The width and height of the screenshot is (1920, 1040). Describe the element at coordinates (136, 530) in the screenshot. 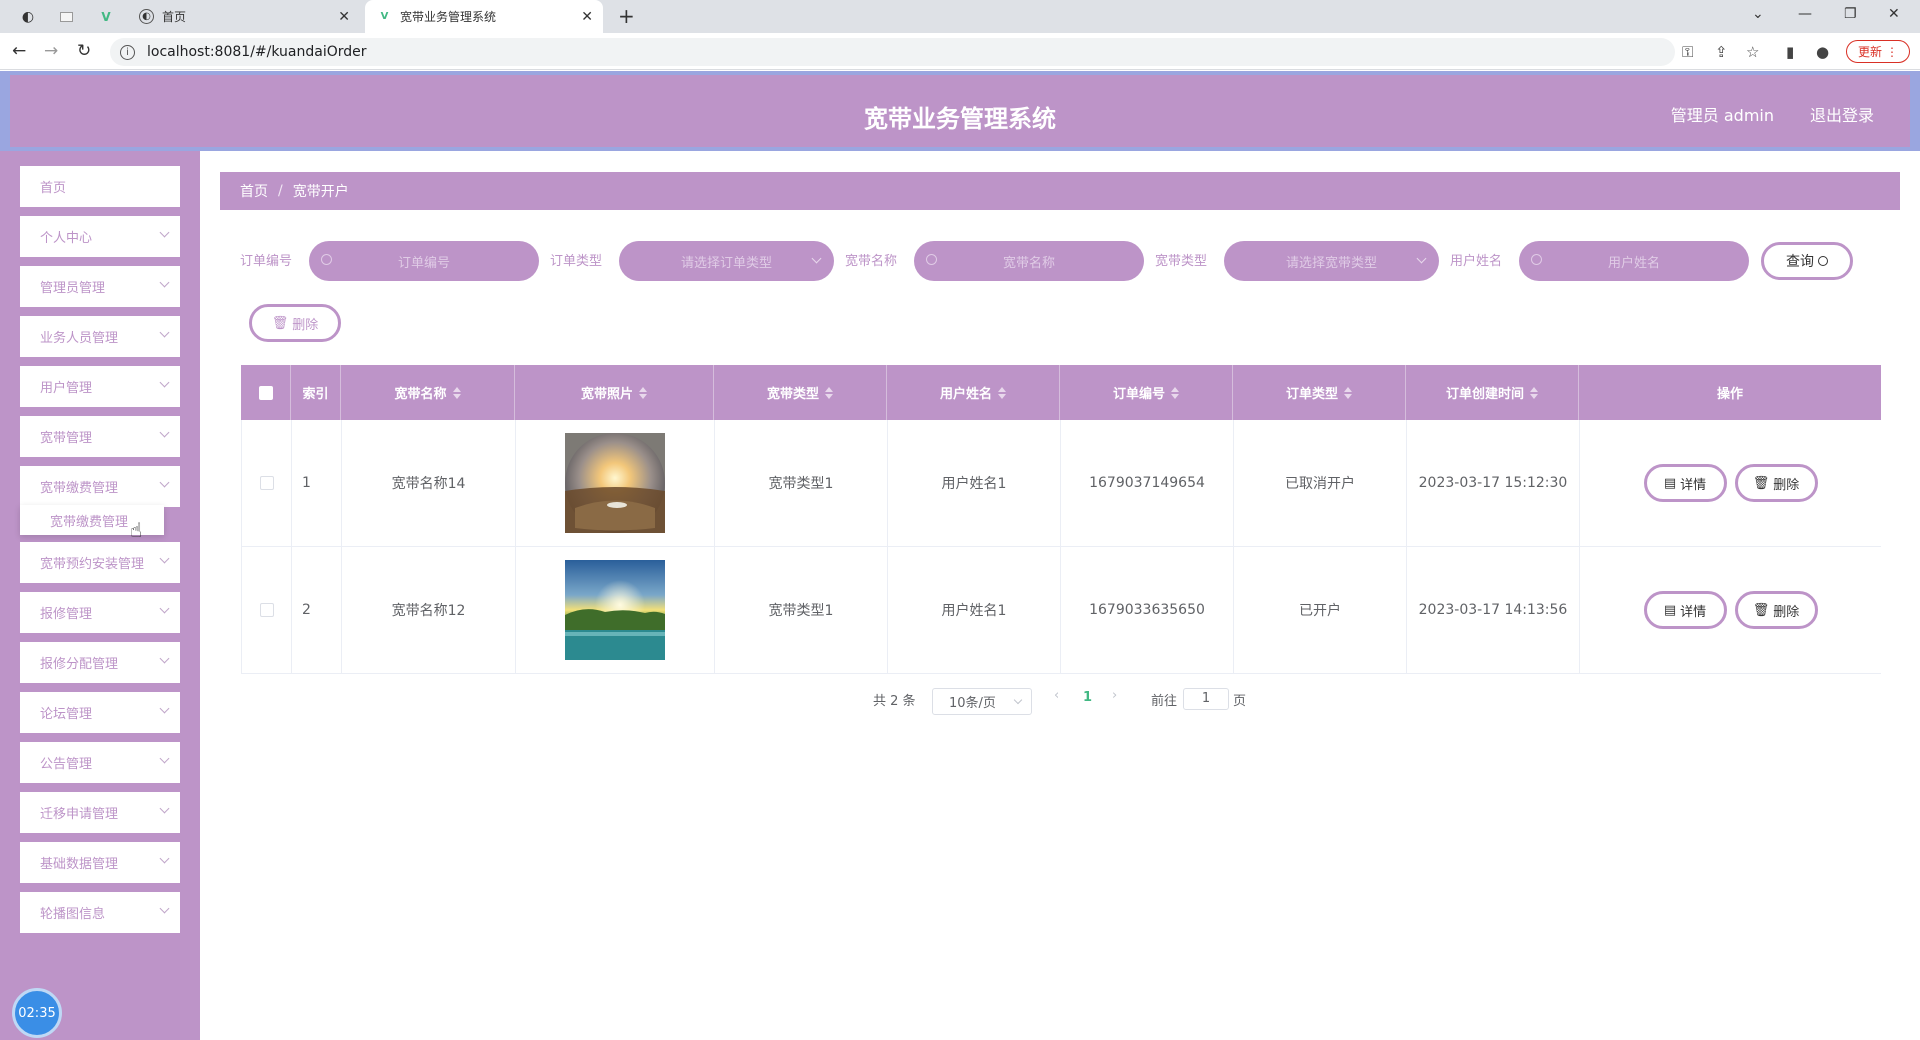

I see `hand-cursor-icon: ☝` at that location.